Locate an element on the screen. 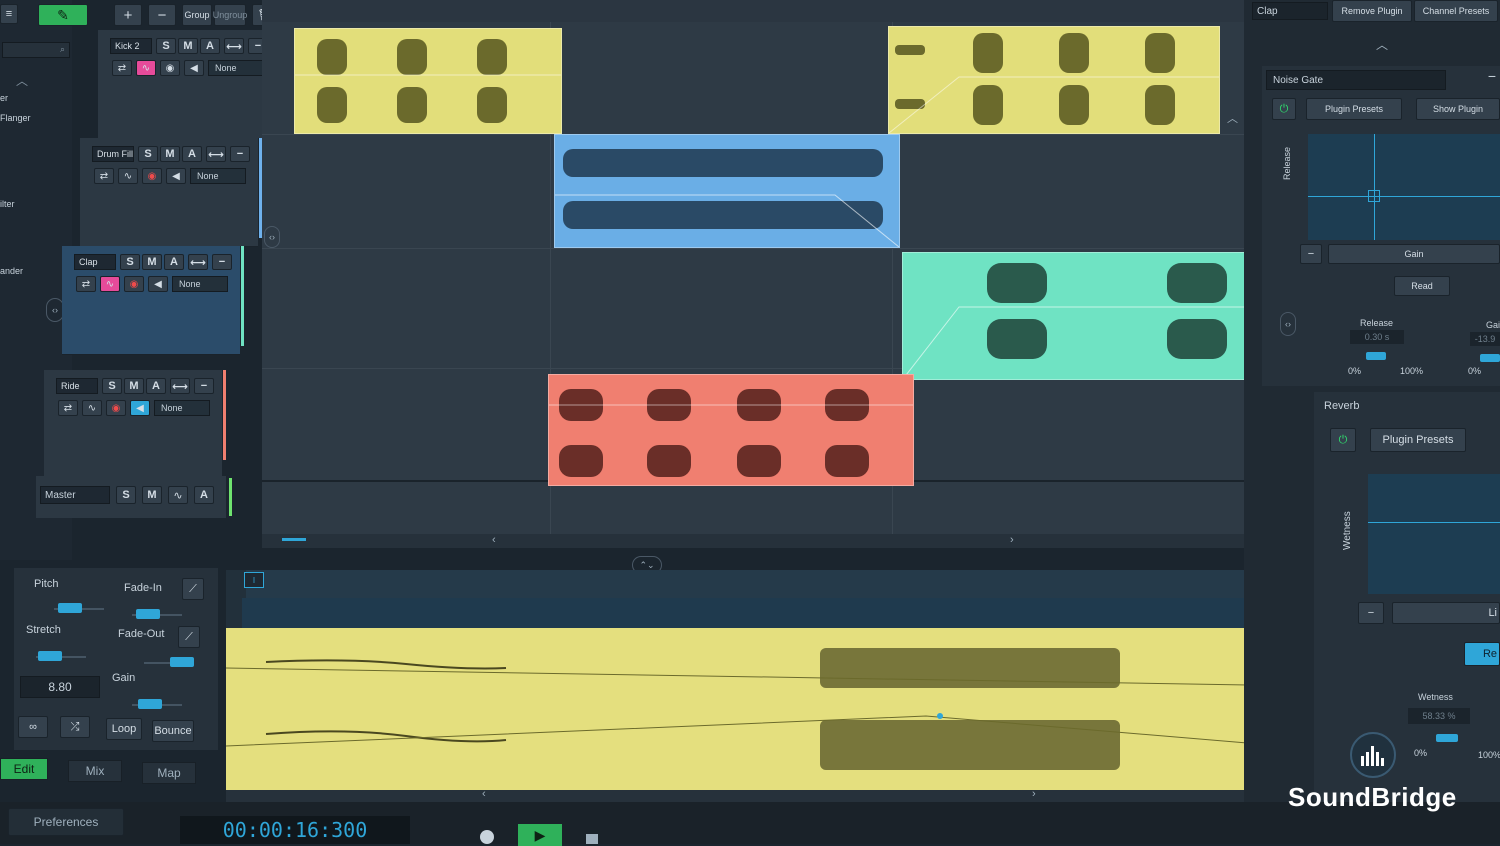 The height and width of the screenshot is (846, 1500). power-icon: ⏻ is located at coordinates (1284, 109).